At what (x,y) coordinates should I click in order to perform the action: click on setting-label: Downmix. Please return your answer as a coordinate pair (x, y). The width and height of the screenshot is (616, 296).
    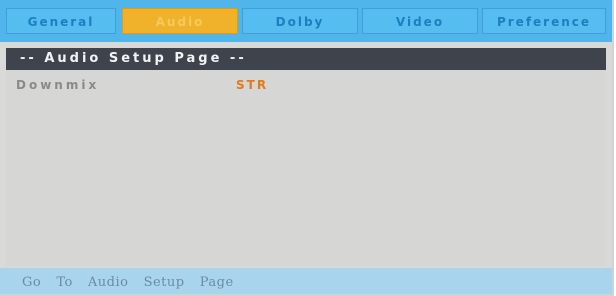
    Looking at the image, I should click on (58, 85).